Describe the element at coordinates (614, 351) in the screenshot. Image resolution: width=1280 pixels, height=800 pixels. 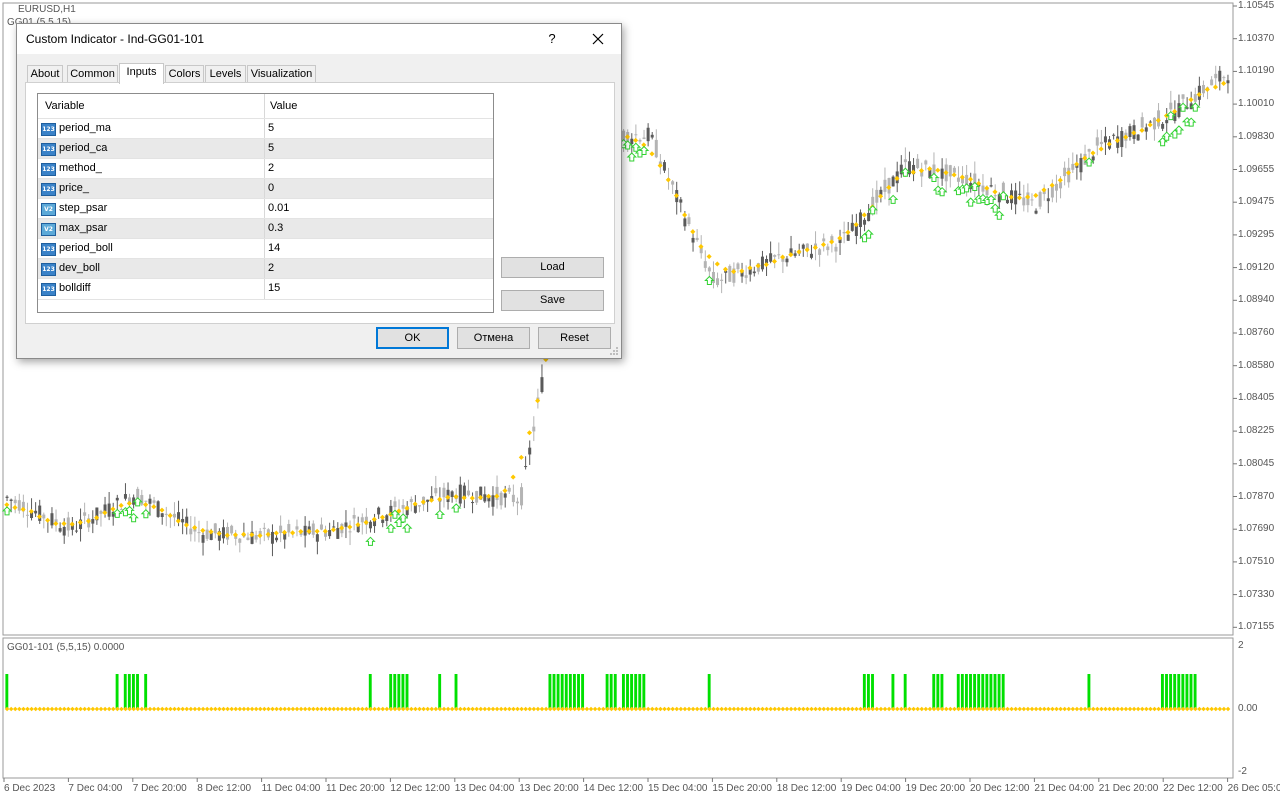
I see `resize-grip-icon` at that location.